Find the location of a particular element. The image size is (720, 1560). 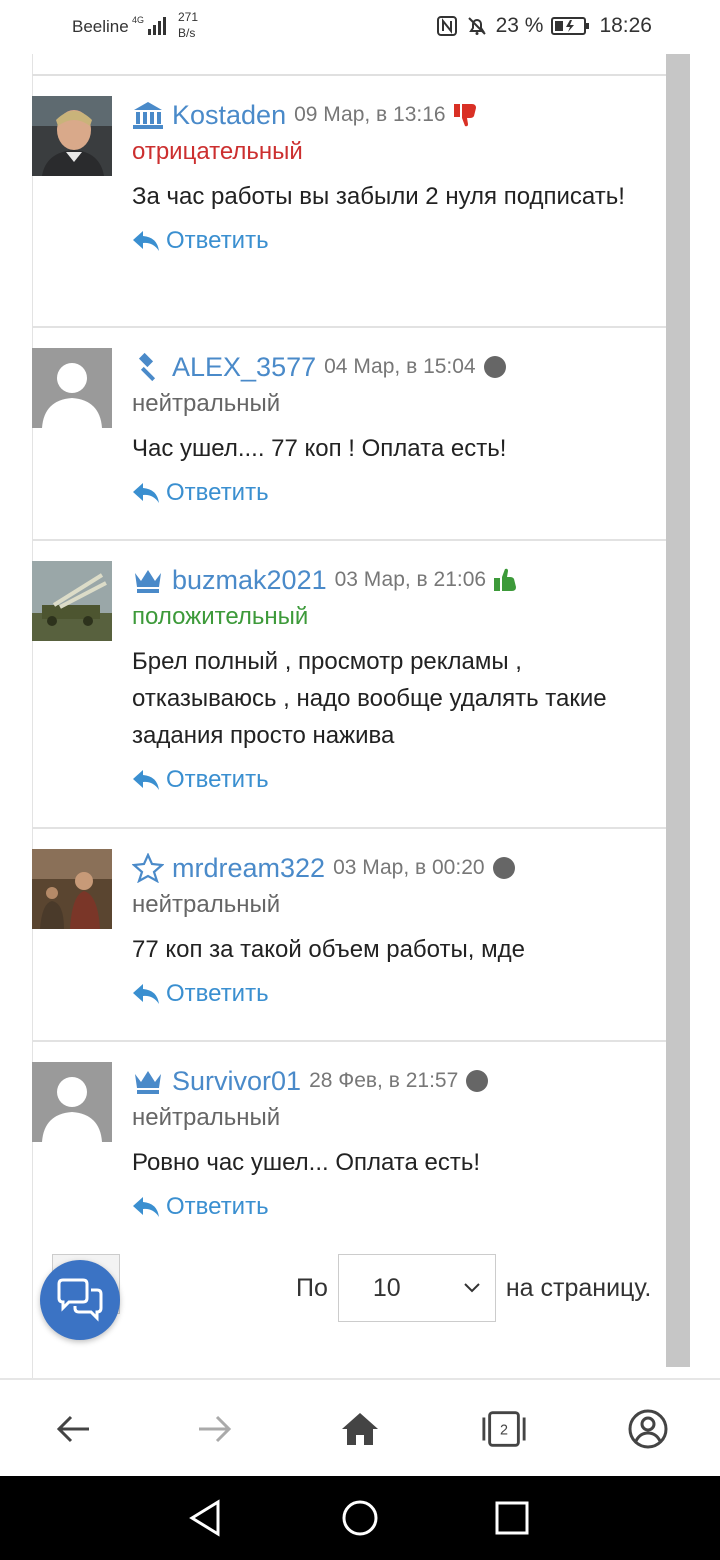

per-page-select: 10 is located at coordinates (416, 1288).